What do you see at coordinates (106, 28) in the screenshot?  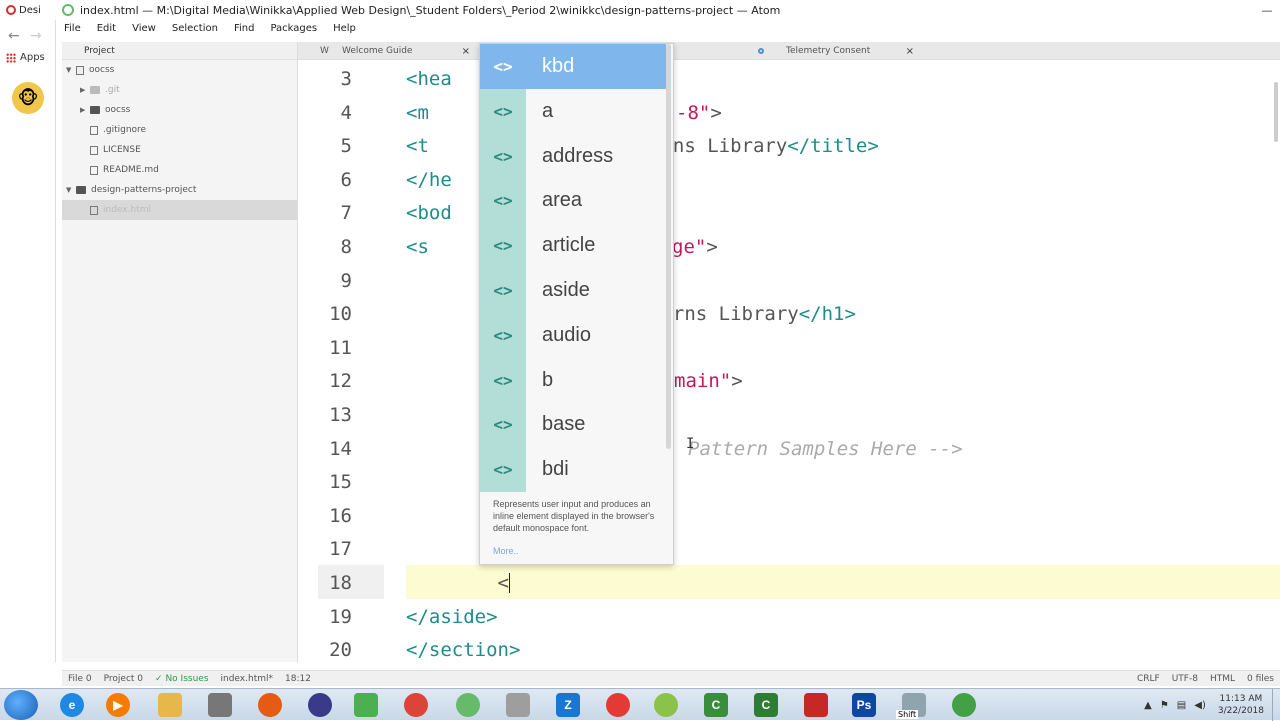 I see `menu-edit: Edit` at bounding box center [106, 28].